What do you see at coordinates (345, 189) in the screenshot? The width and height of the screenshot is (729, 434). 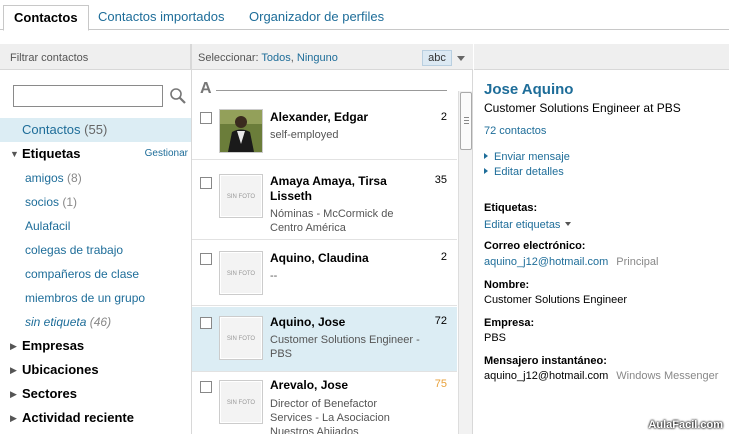 I see `contact-name: Amaya Amaya, Tirsa Lisseth` at bounding box center [345, 189].